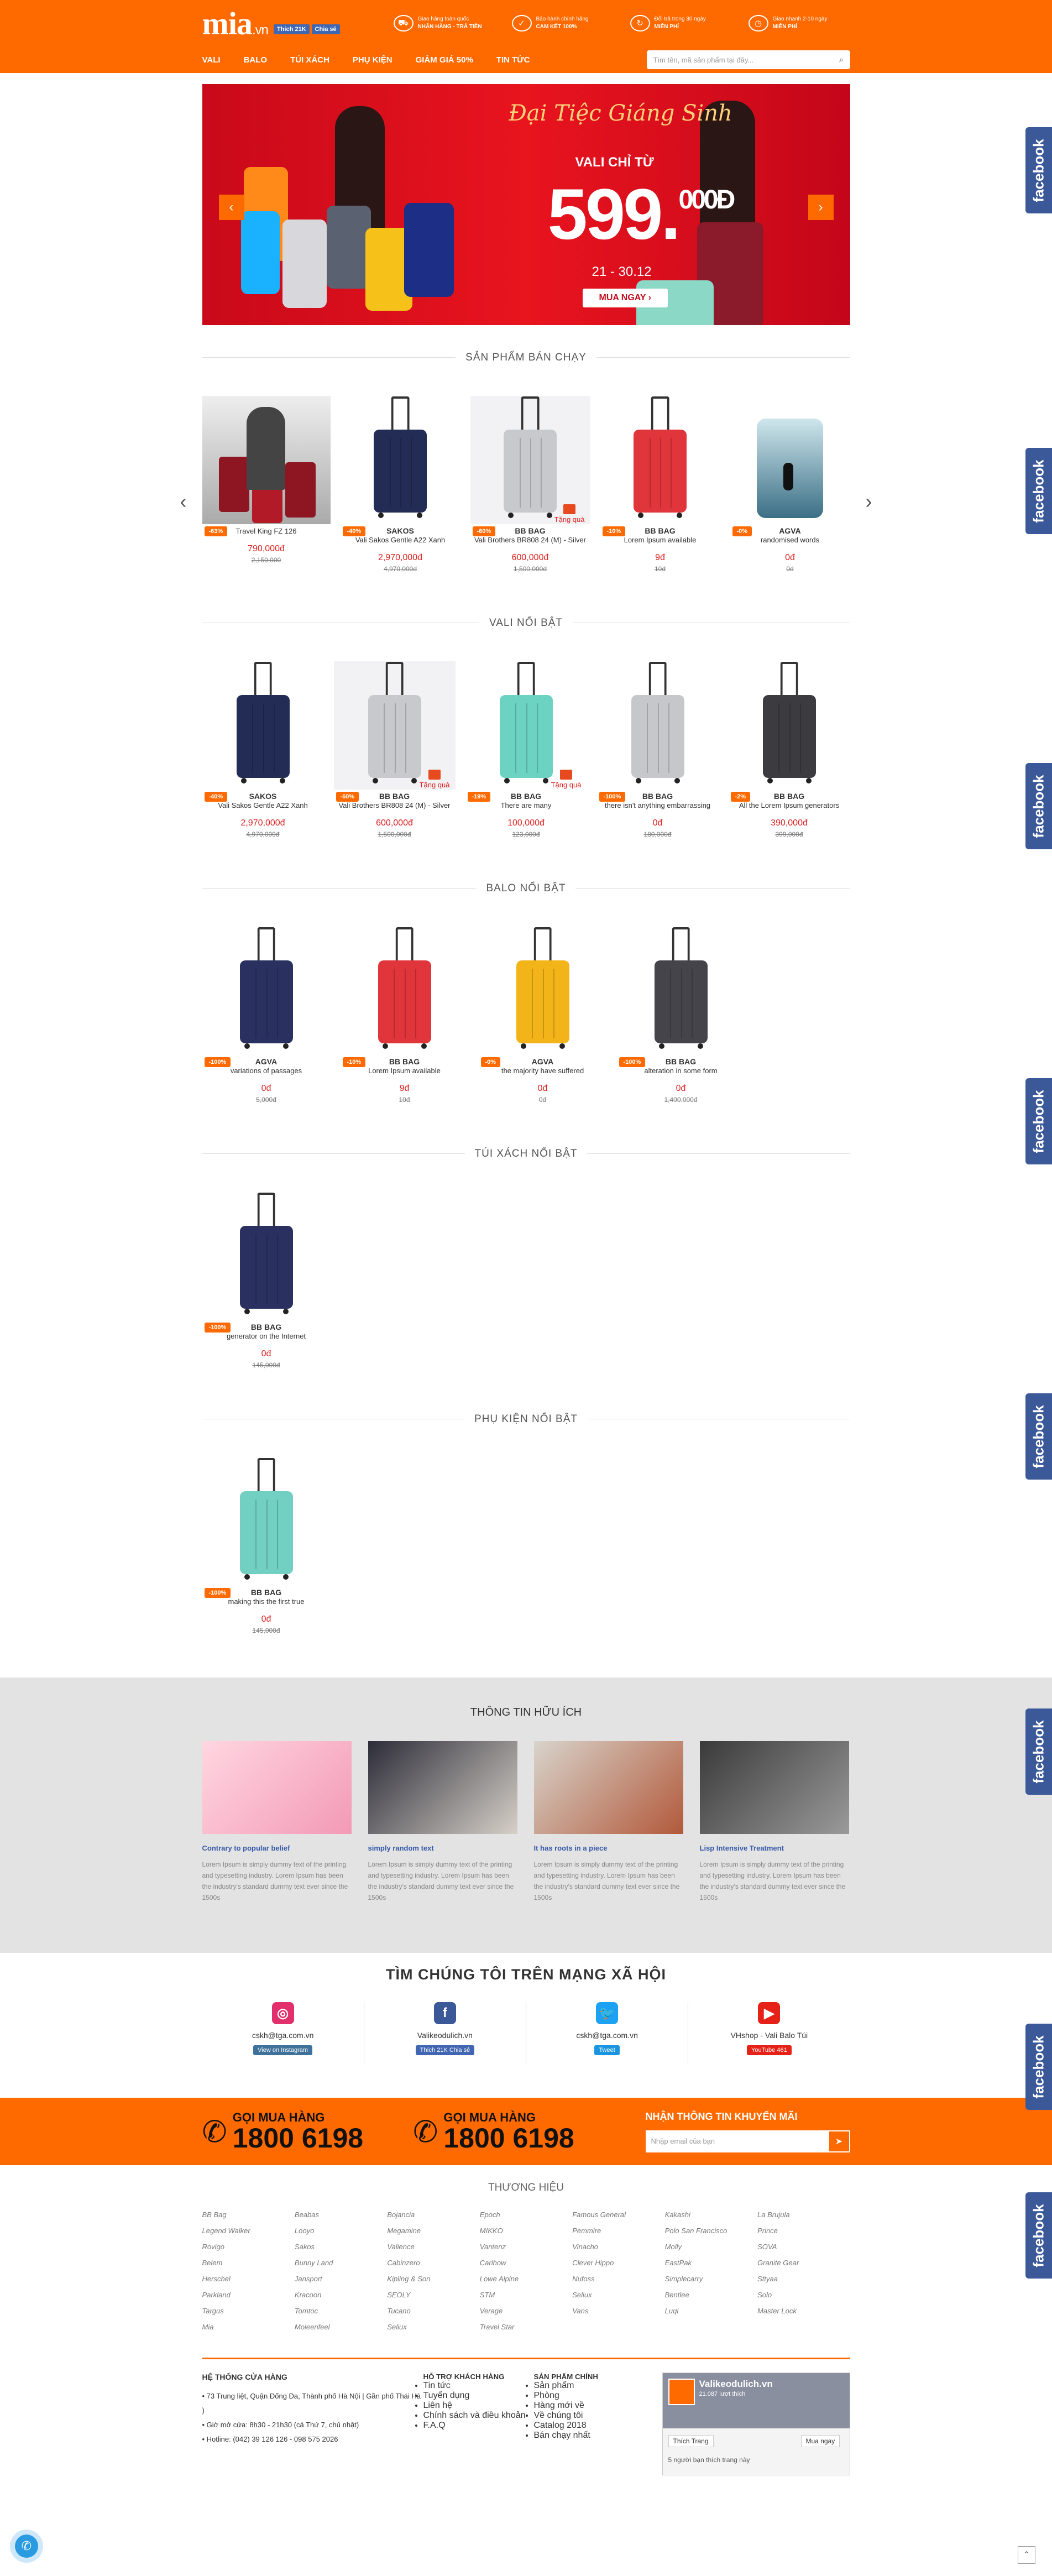 The image size is (1052, 2576). I want to click on product-link: Về chúng tôi, so click(589, 2416).